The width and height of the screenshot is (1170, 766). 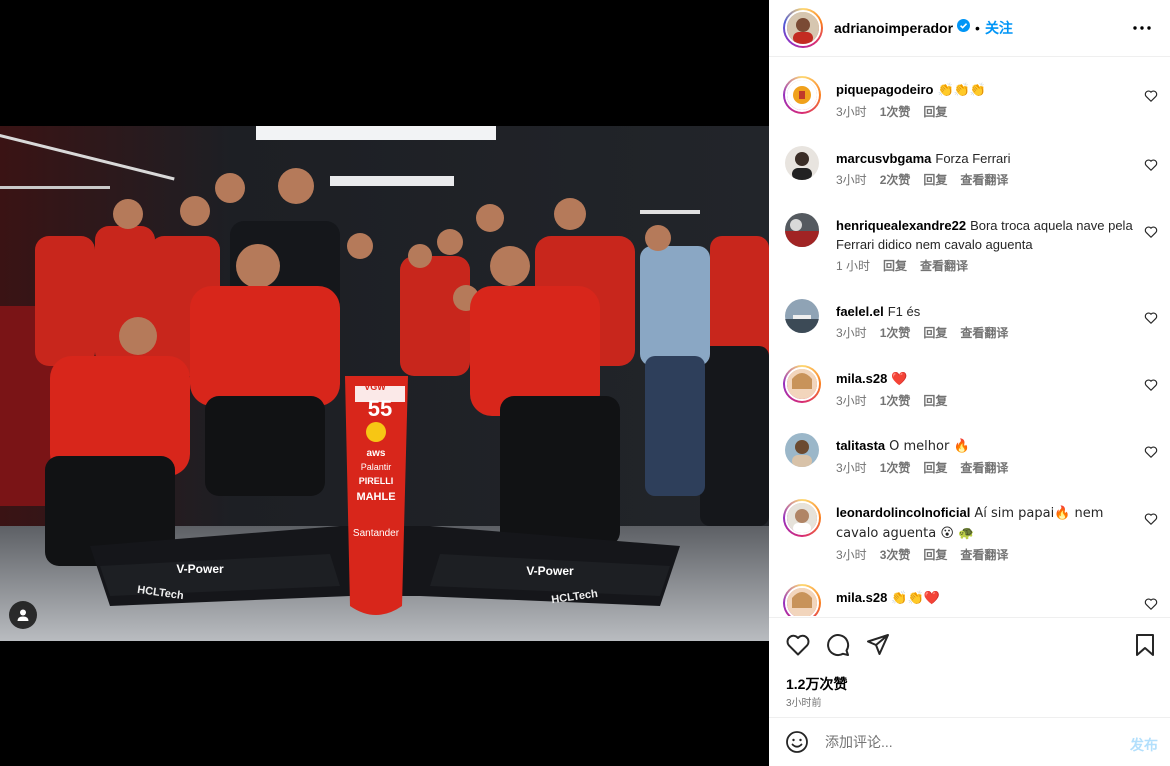 What do you see at coordinates (893, 28) in the screenshot?
I see `author-username: adrianoimperador` at bounding box center [893, 28].